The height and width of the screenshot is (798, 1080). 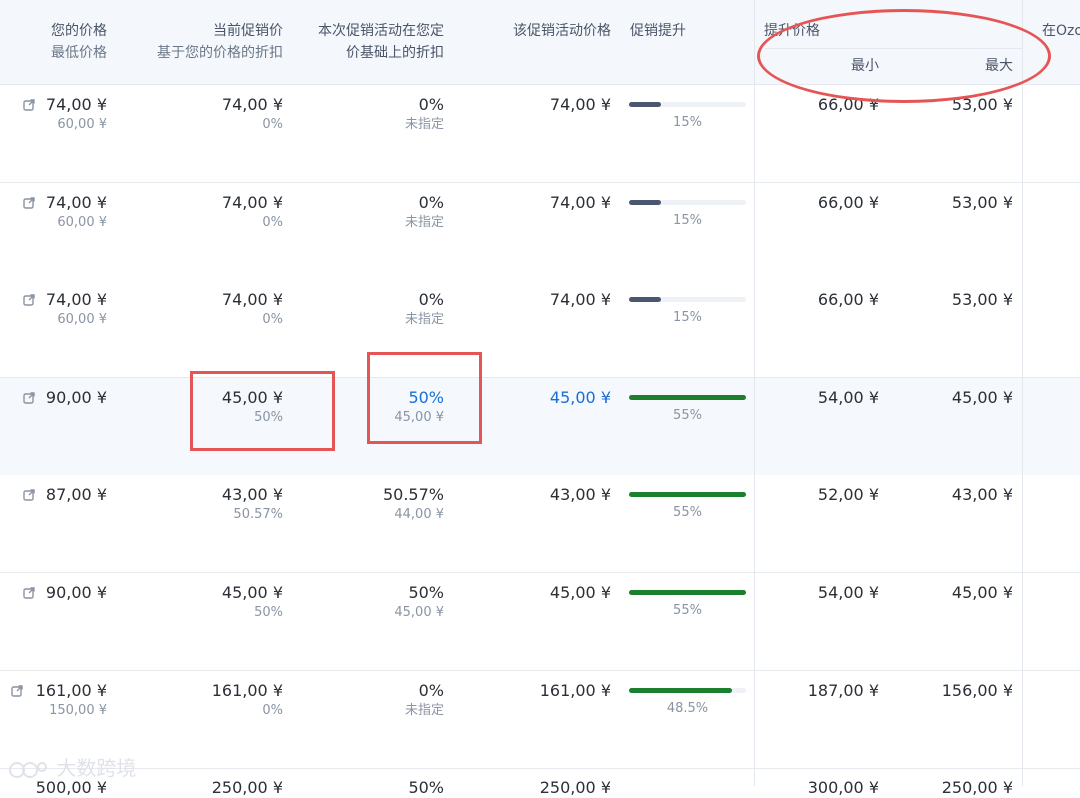 What do you see at coordinates (1022, 393) in the screenshot?
I see `column-divider-ozon` at bounding box center [1022, 393].